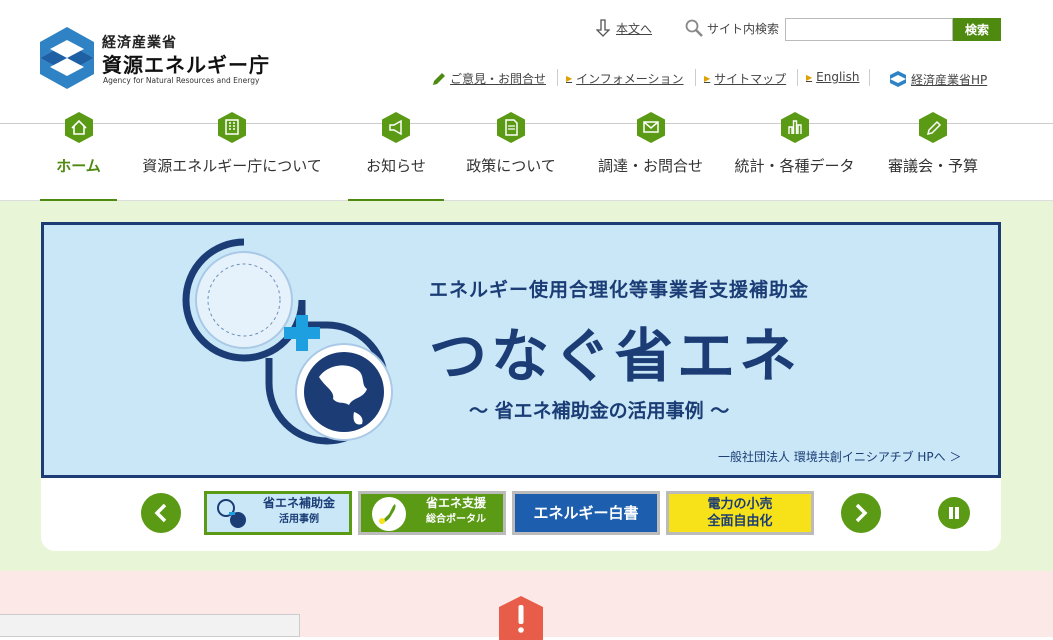 The width and height of the screenshot is (1053, 640). What do you see at coordinates (231, 513) in the screenshot?
I see `globe-mini-icon` at bounding box center [231, 513].